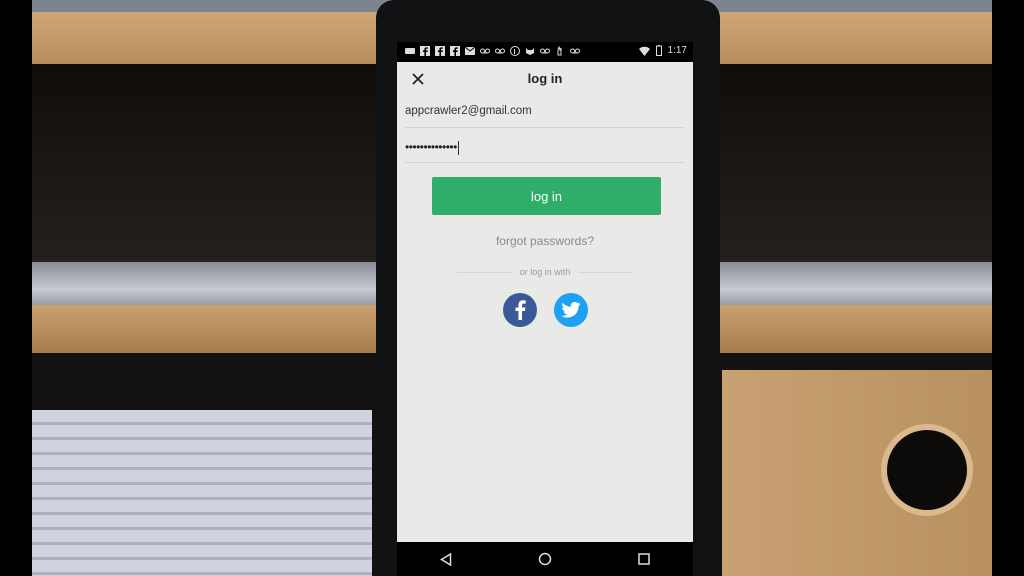 The width and height of the screenshot is (1024, 576). I want to click on battery-icon, so click(658, 50).